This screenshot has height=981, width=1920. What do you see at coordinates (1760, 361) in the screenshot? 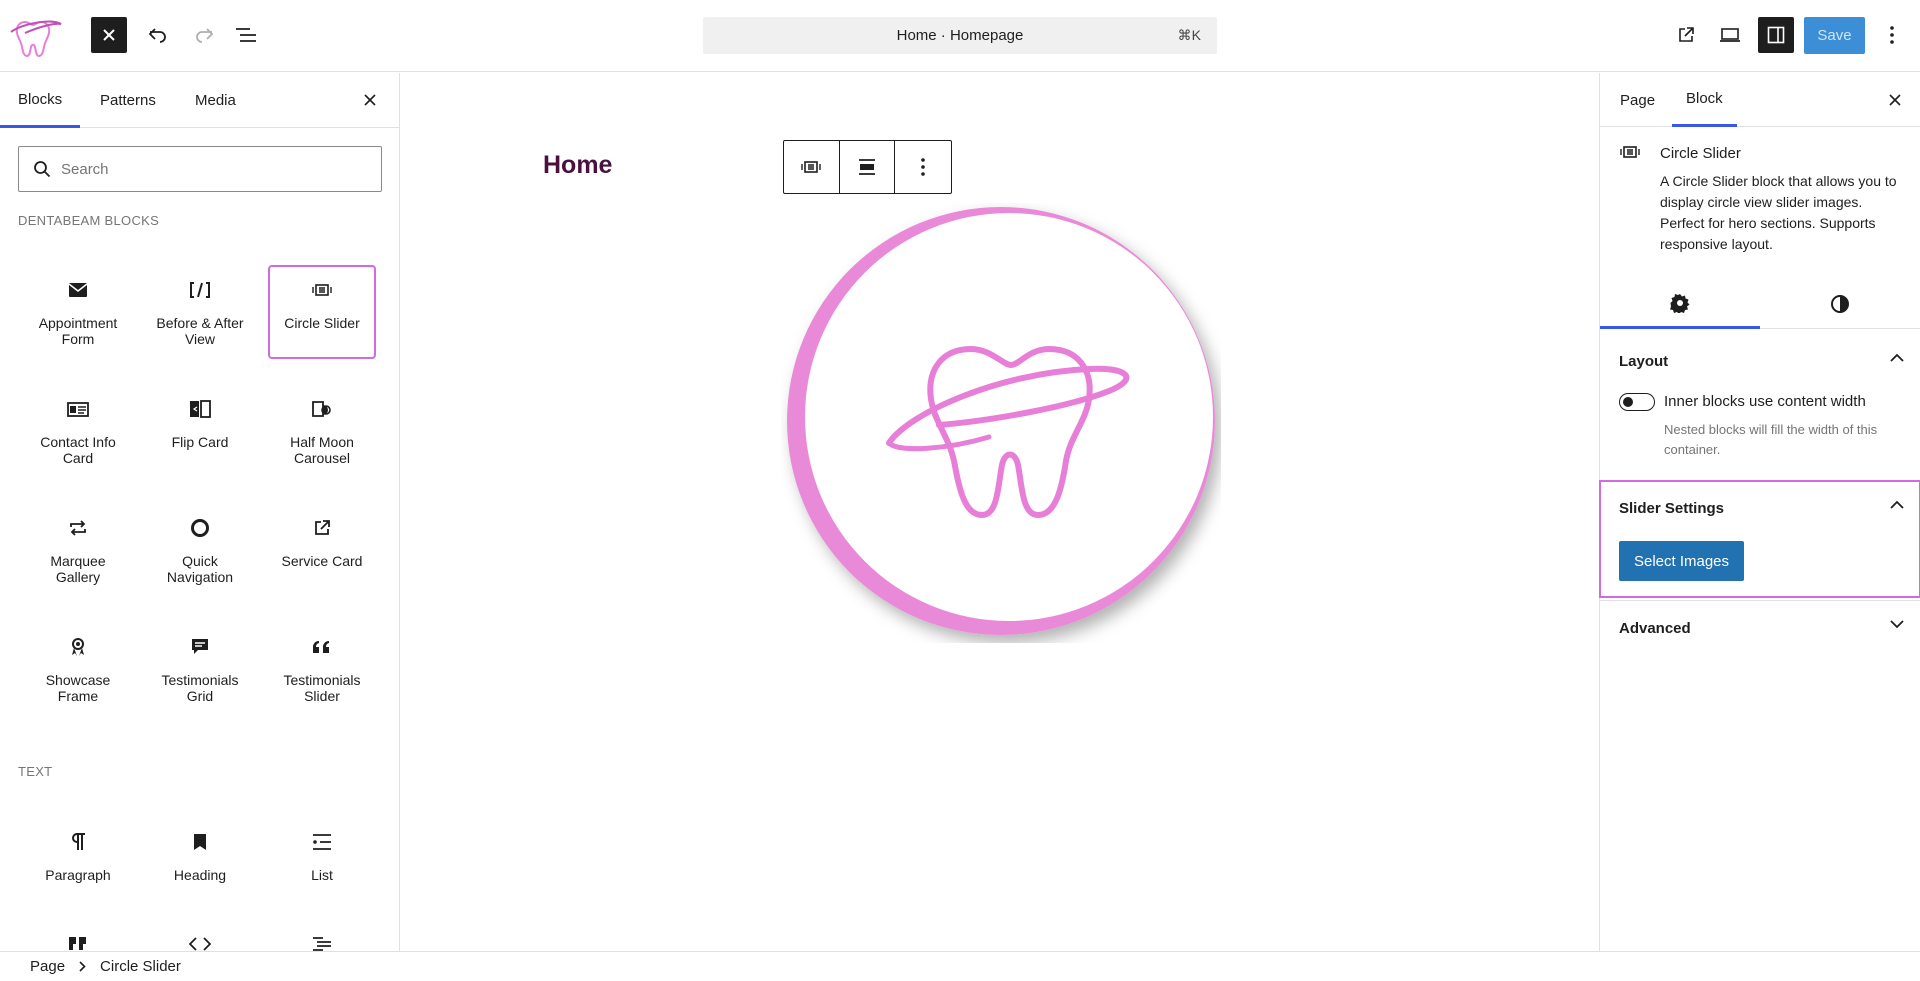
I see `layout-panel-header: Layout` at bounding box center [1760, 361].